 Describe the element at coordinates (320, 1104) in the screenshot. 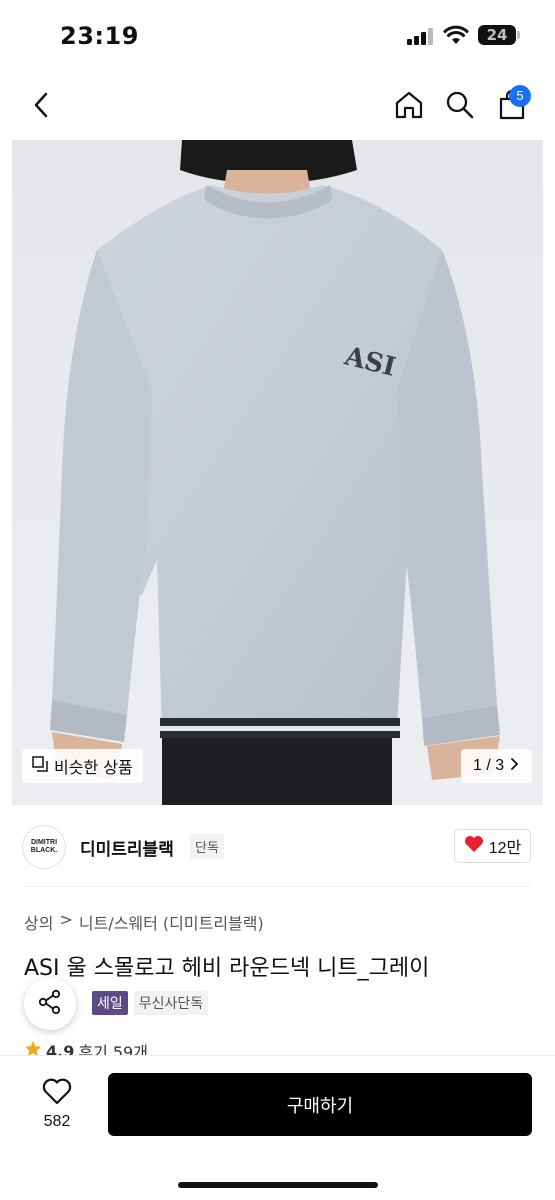

I see `buy-button: 구매하기` at that location.